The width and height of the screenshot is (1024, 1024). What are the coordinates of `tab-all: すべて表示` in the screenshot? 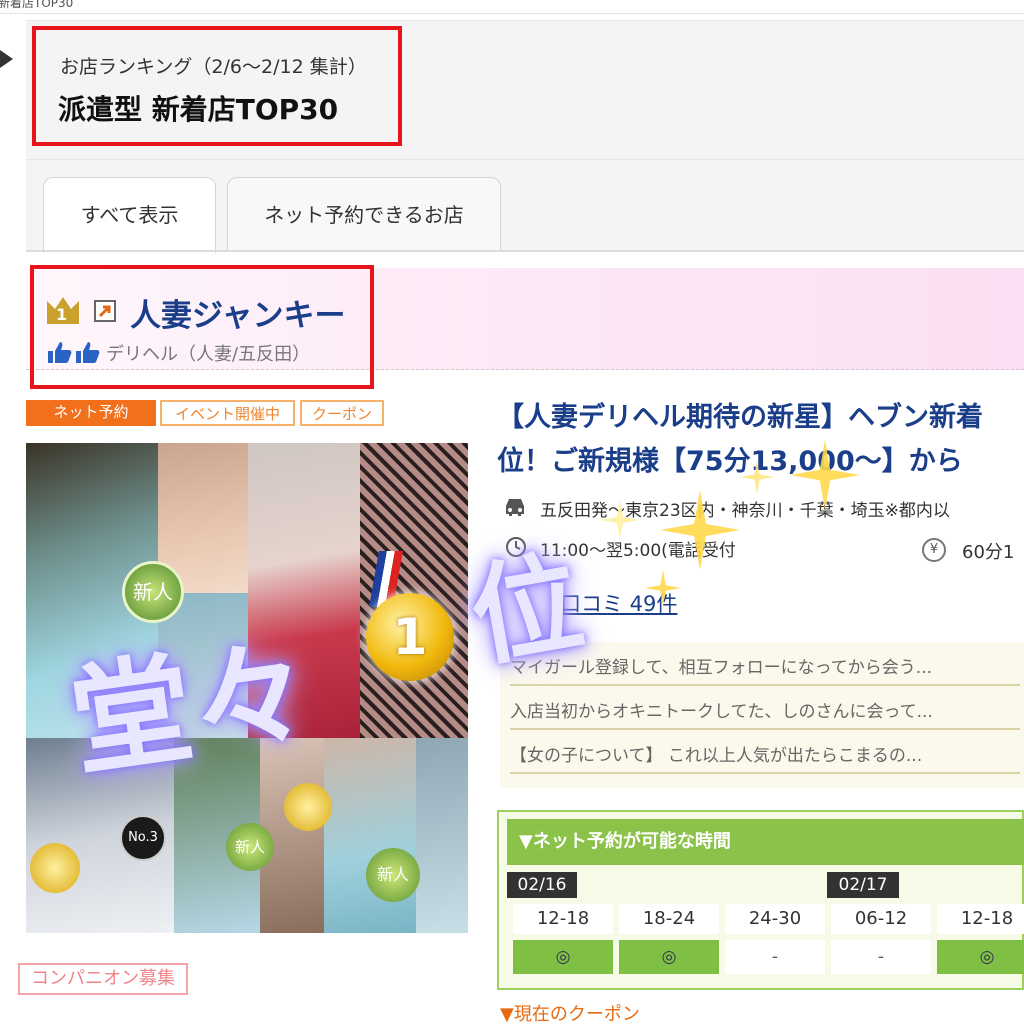 It's located at (129, 215).